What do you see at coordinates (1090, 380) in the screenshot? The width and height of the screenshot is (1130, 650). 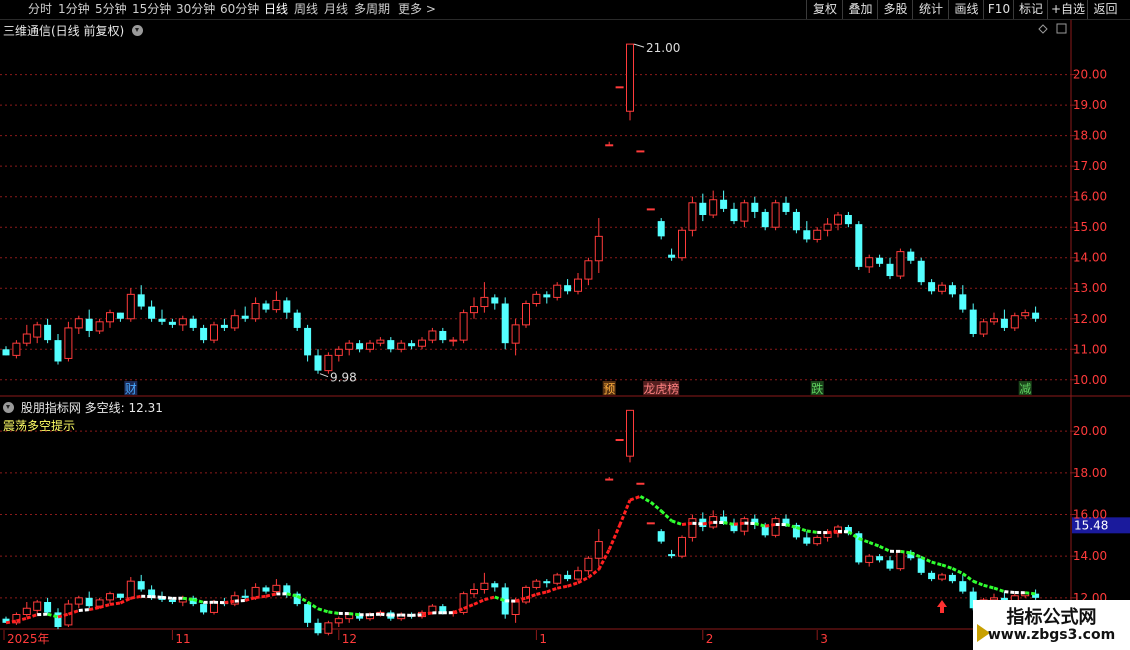 I see `y-tick-label: 10.00` at bounding box center [1090, 380].